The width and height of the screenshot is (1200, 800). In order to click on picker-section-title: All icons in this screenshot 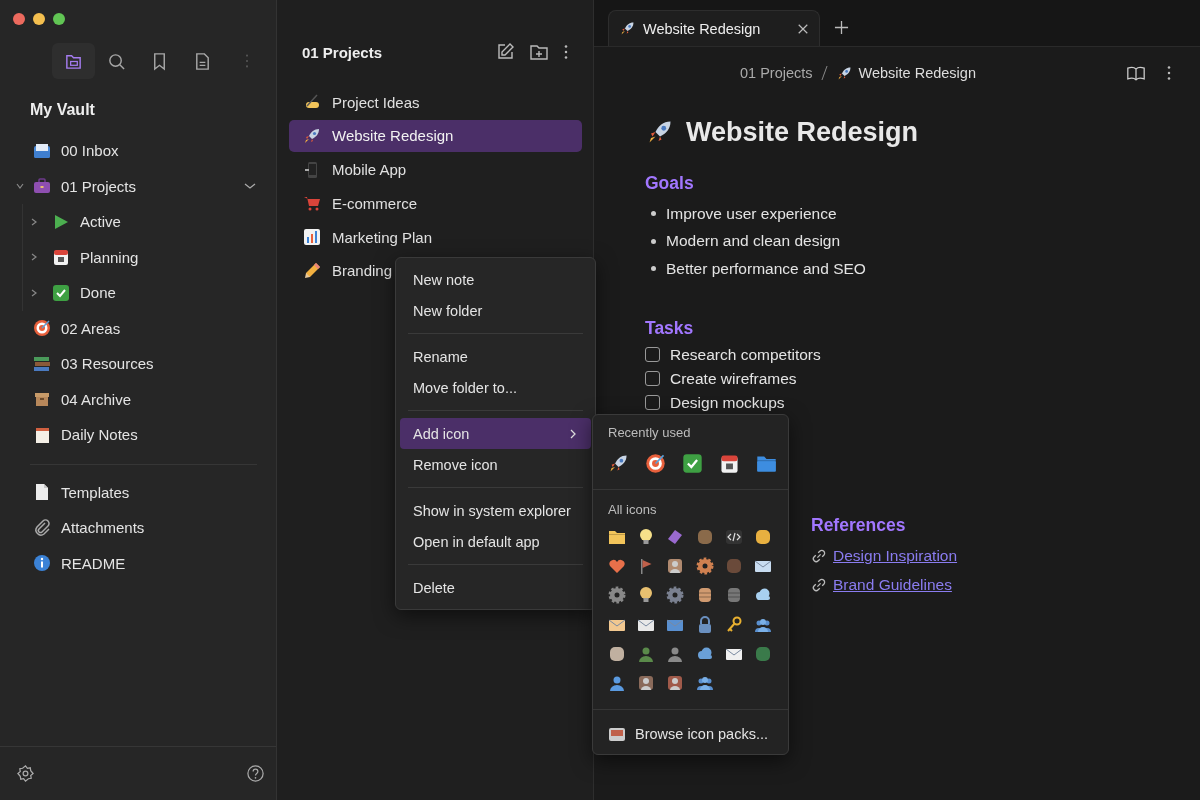, I will do `click(632, 509)`.